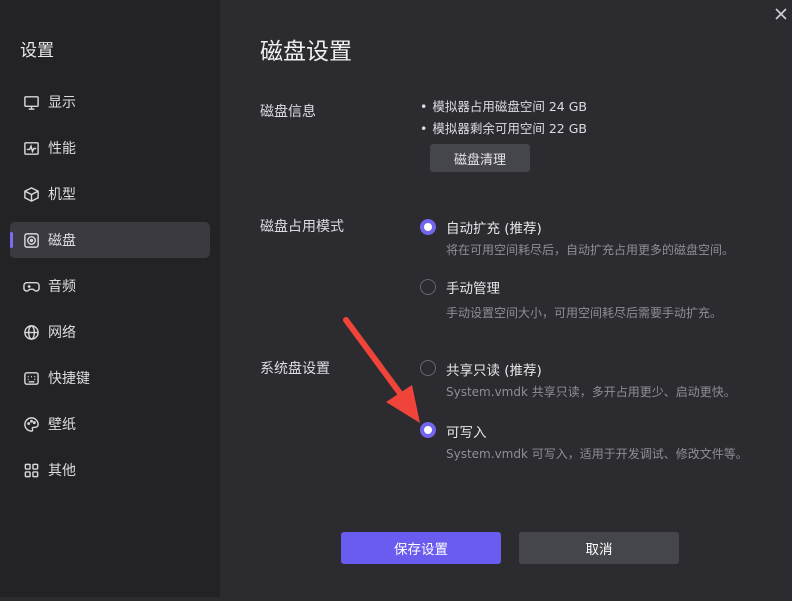 Image resolution: width=792 pixels, height=601 pixels. I want to click on radio-manual-label: 手动管理, so click(473, 287).